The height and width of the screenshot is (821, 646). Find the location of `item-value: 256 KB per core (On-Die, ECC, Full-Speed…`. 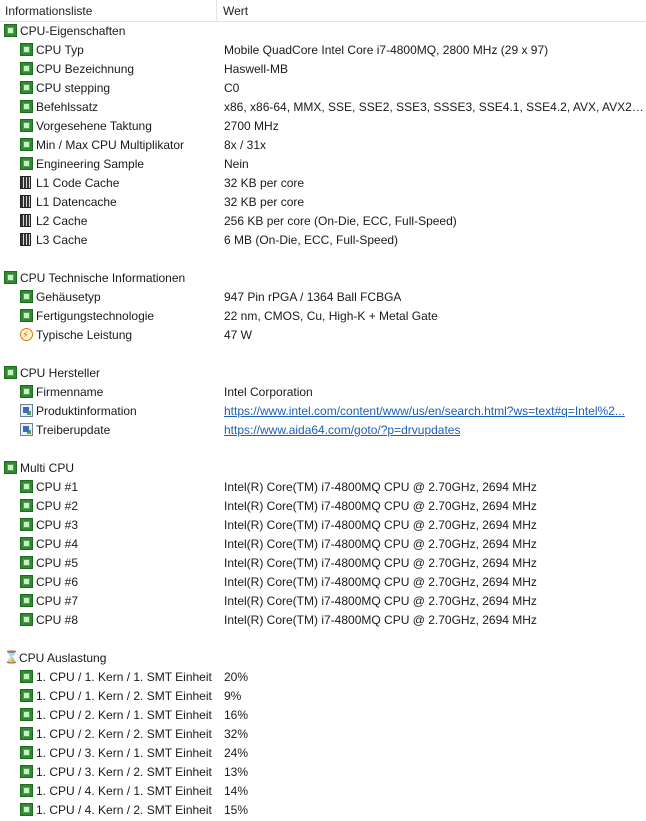

item-value: 256 KB per core (On-Die, ECC, Full-Speed… is located at coordinates (340, 221).